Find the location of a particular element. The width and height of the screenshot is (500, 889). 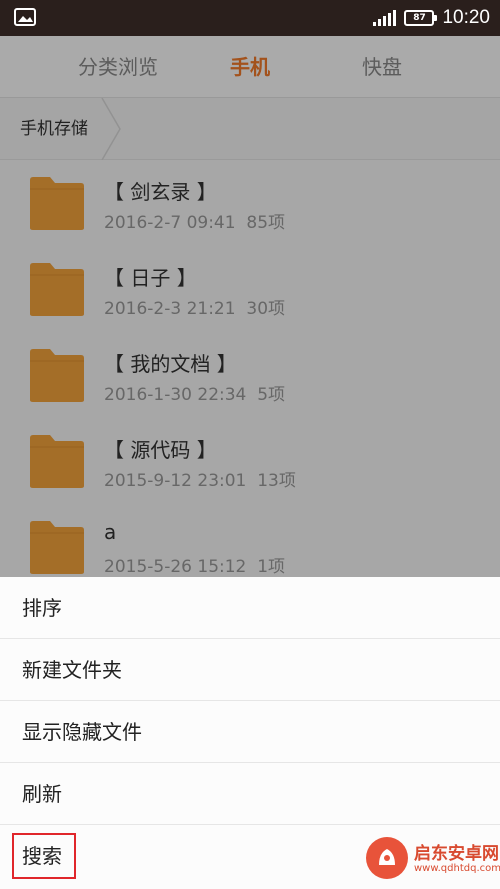

status-bar: 87 10:20 is located at coordinates (250, 18).